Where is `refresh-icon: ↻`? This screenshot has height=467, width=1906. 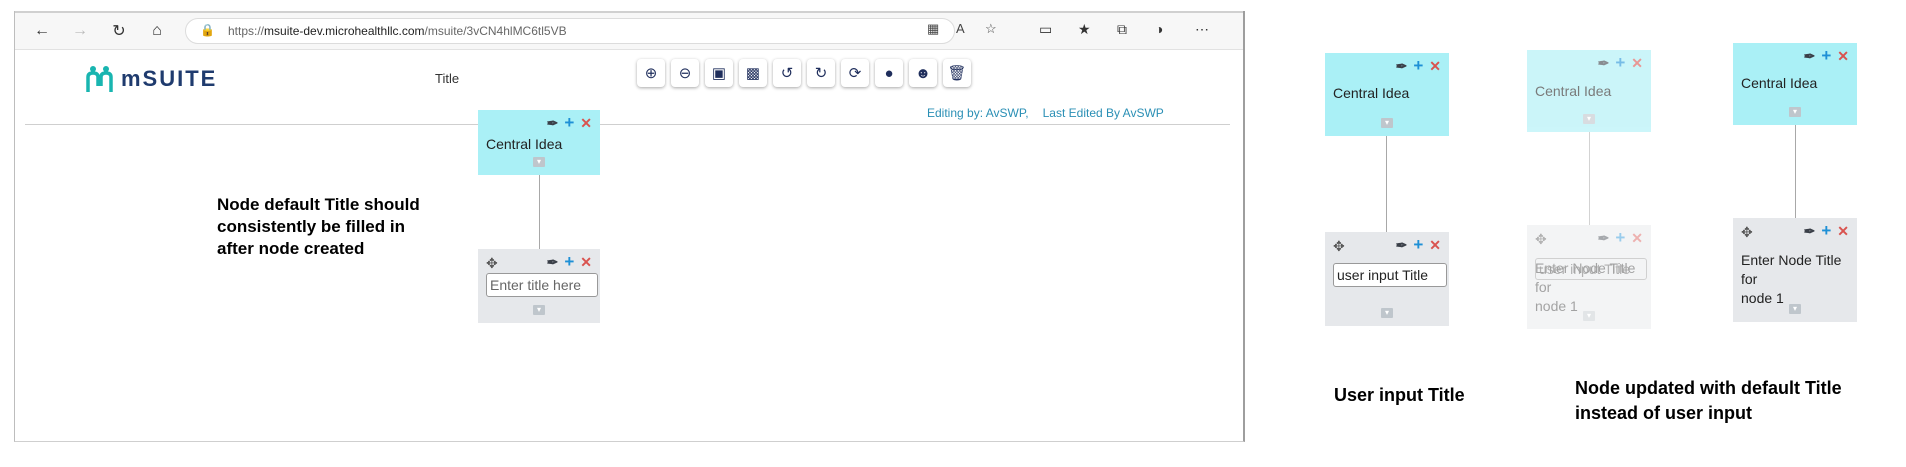
refresh-icon: ↻ is located at coordinates (119, 31).